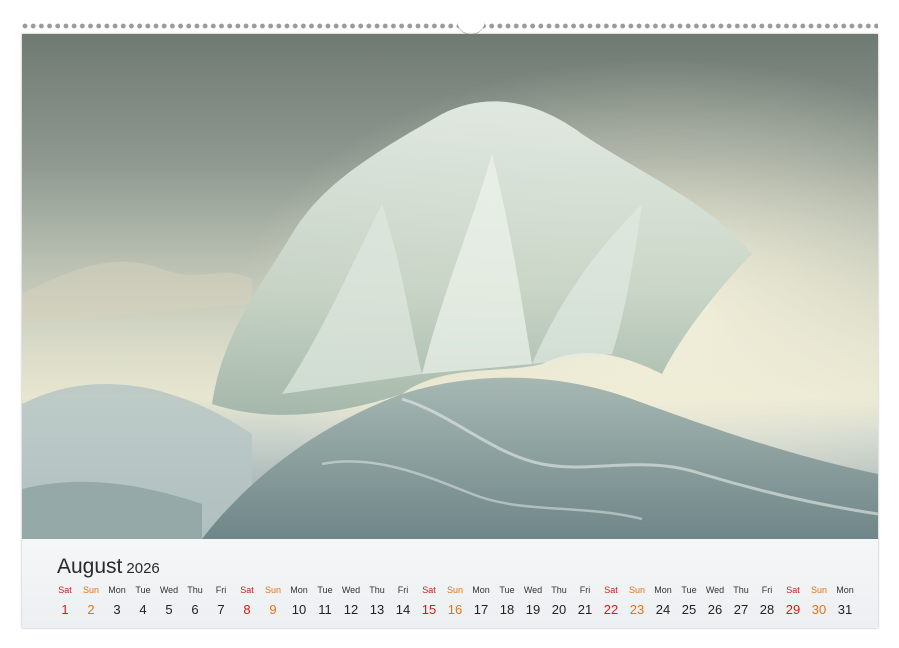 Image resolution: width=899 pixels, height=648 pixels. I want to click on day-number: 14, so click(403, 609).